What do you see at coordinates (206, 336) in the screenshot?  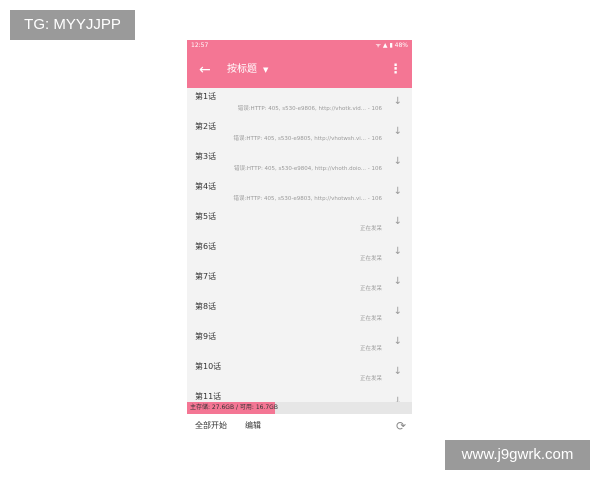 I see `episode-name: 第9话` at bounding box center [206, 336].